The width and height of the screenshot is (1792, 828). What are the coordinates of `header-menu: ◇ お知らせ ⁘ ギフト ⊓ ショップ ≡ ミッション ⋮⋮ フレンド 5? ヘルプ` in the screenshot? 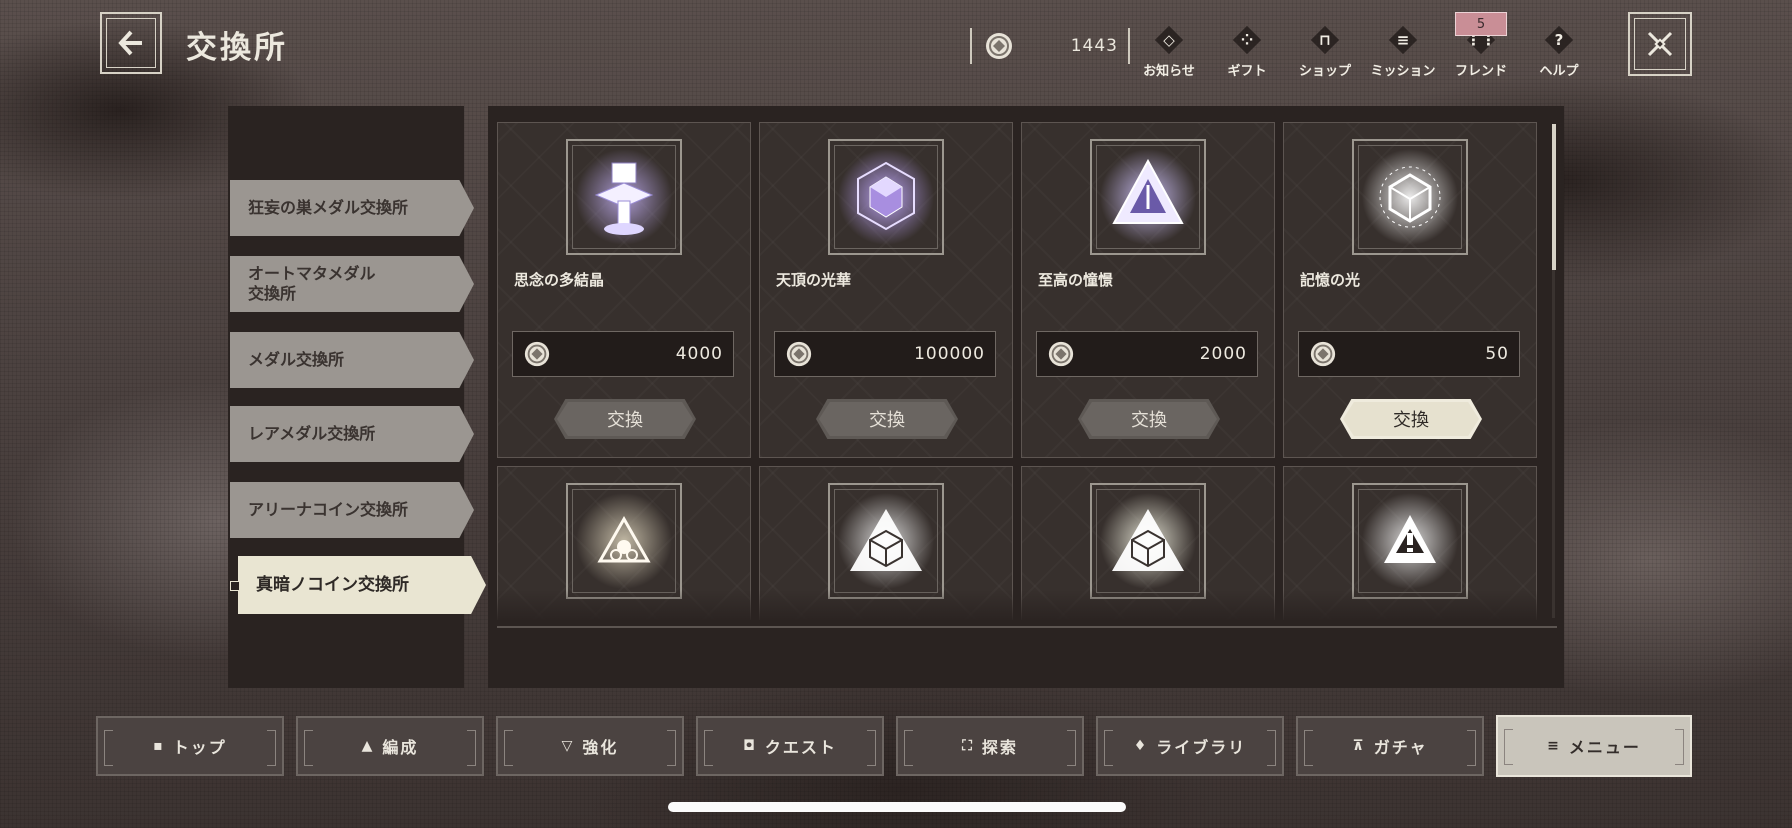 It's located at (1364, 45).